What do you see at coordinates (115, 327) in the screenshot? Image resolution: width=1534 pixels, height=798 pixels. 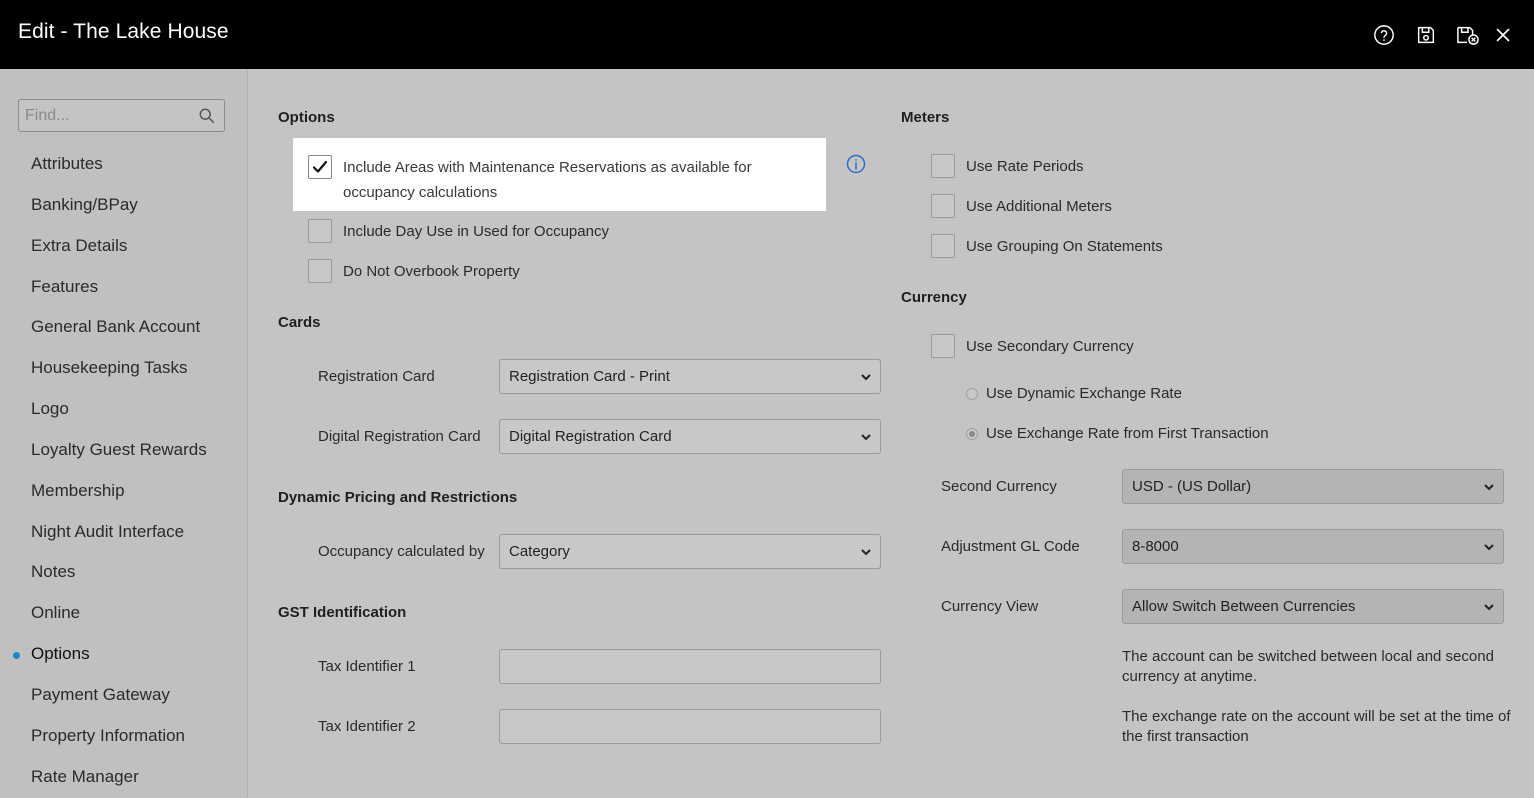 I see `sidebar-item-general-bank-account: General Bank Account` at bounding box center [115, 327].